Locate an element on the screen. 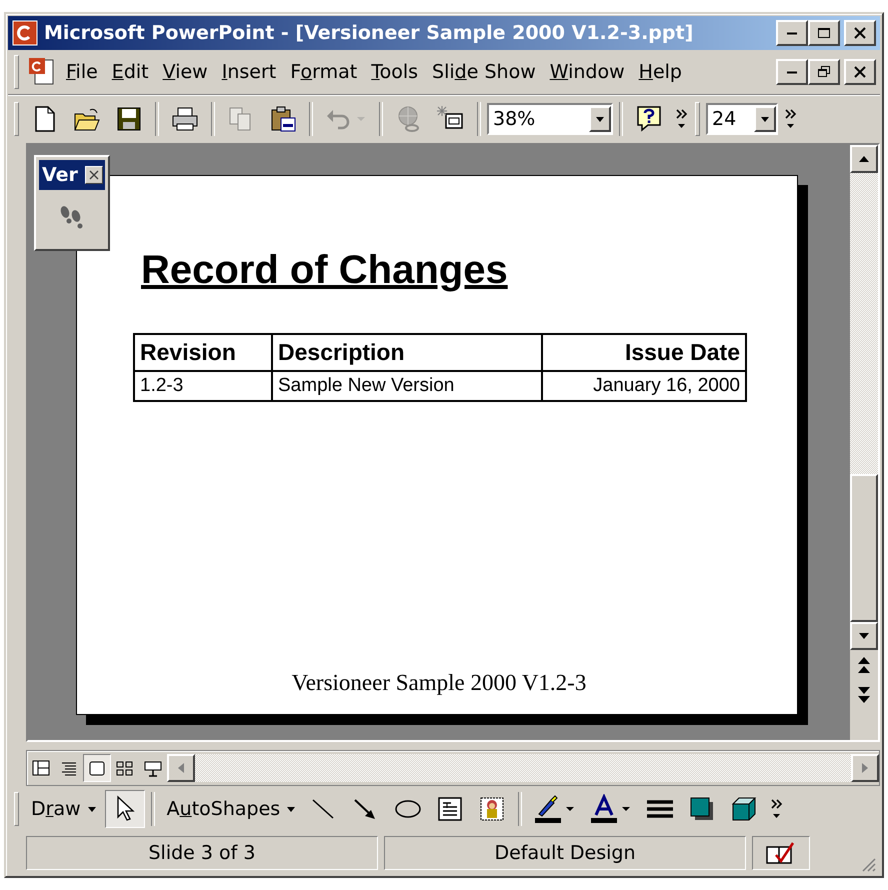 The width and height of the screenshot is (888, 890). scroll-right-button is located at coordinates (865, 768).